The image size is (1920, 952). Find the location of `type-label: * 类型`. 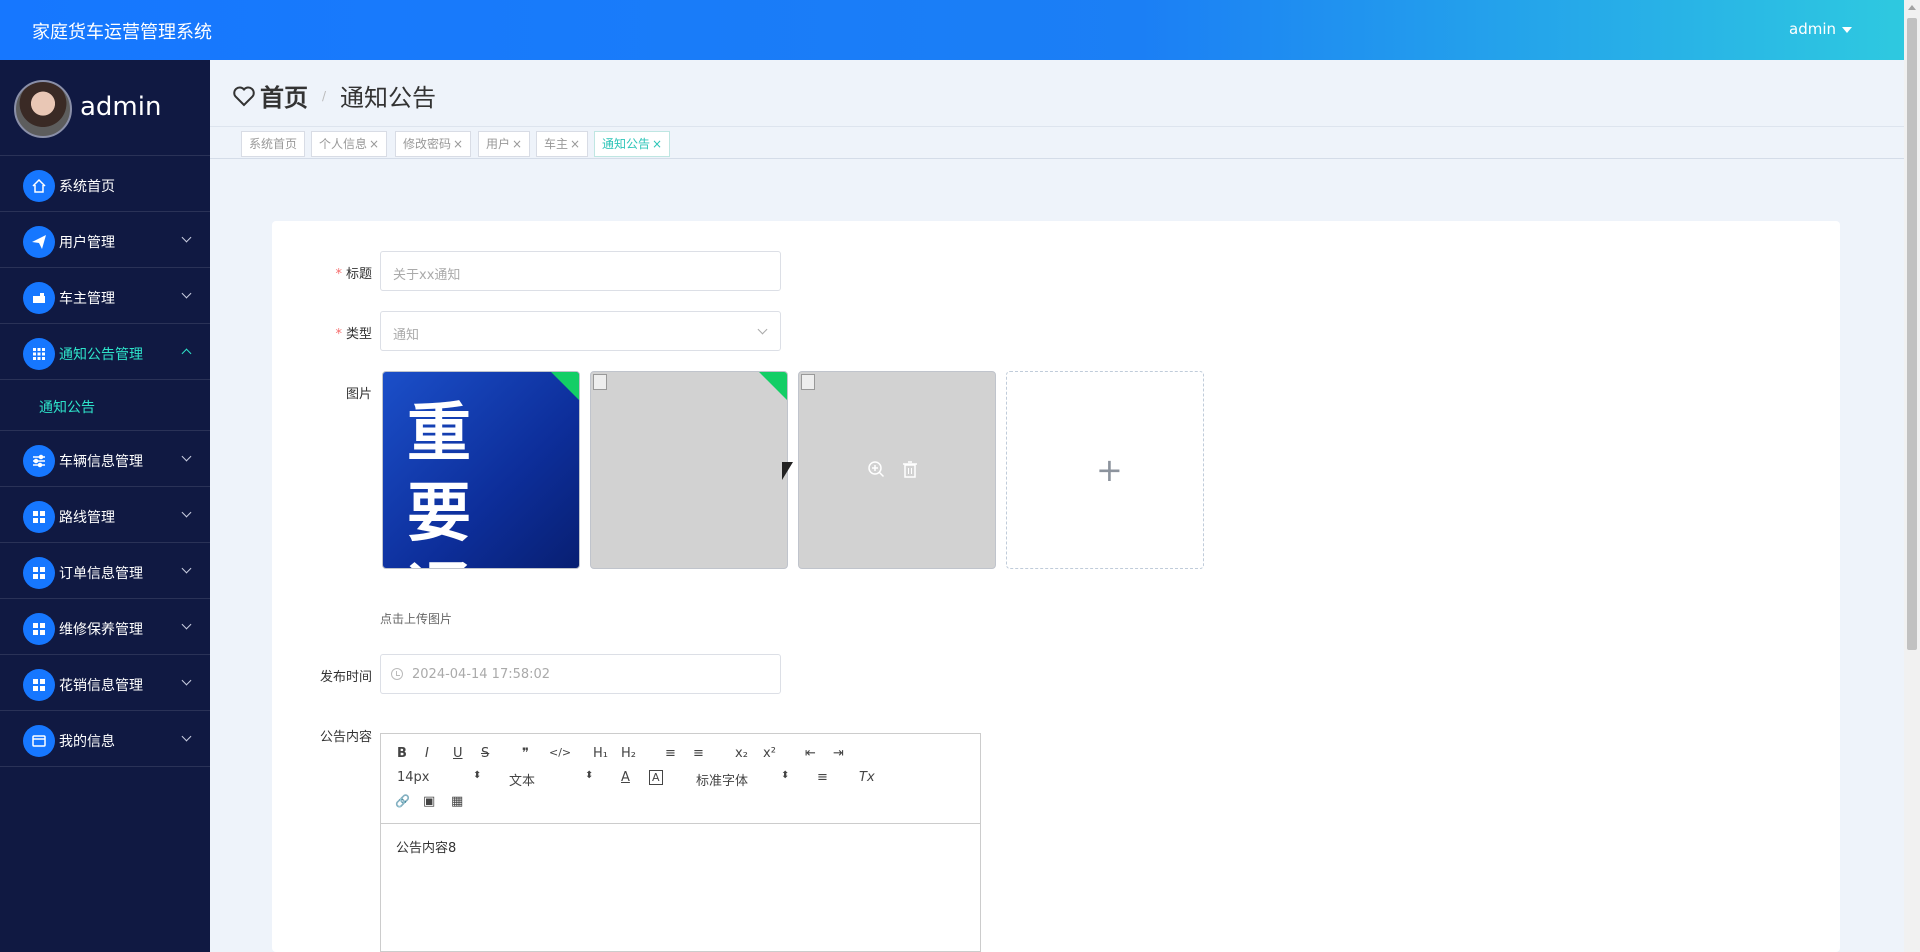

type-label: * 类型 is located at coordinates (317, 332).